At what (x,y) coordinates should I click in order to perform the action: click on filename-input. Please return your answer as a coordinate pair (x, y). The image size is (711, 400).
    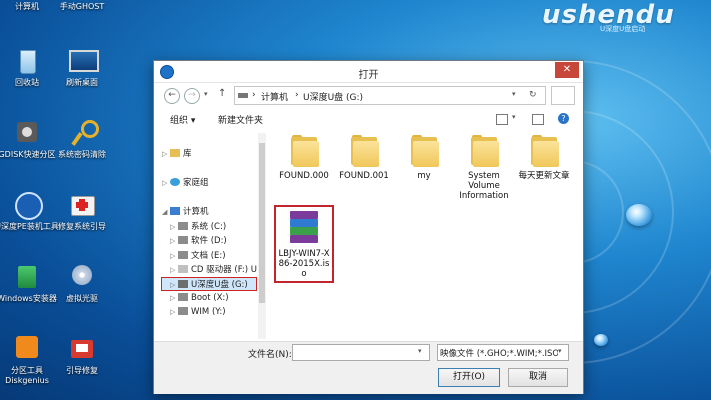
    Looking at the image, I should click on (361, 352).